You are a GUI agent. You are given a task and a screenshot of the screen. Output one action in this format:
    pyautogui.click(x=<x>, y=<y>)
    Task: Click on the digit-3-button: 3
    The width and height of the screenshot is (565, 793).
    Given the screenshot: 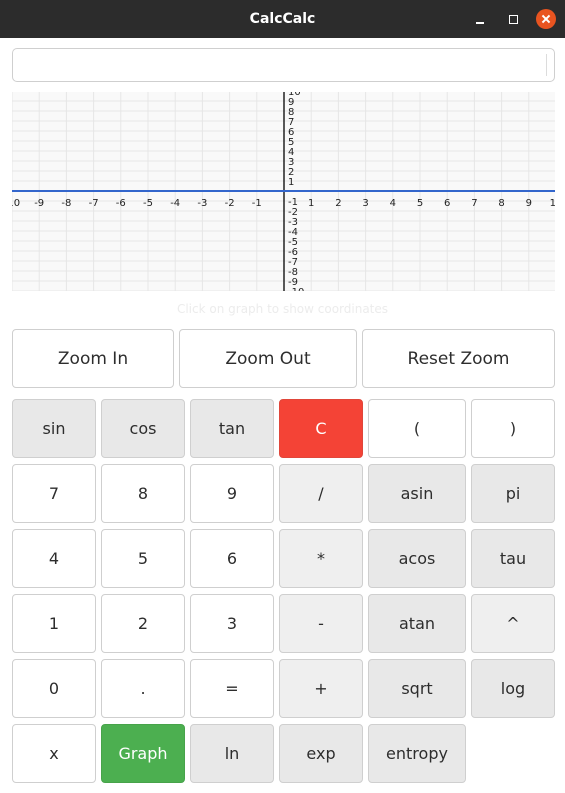 What is the action you would take?
    pyautogui.click(x=232, y=623)
    